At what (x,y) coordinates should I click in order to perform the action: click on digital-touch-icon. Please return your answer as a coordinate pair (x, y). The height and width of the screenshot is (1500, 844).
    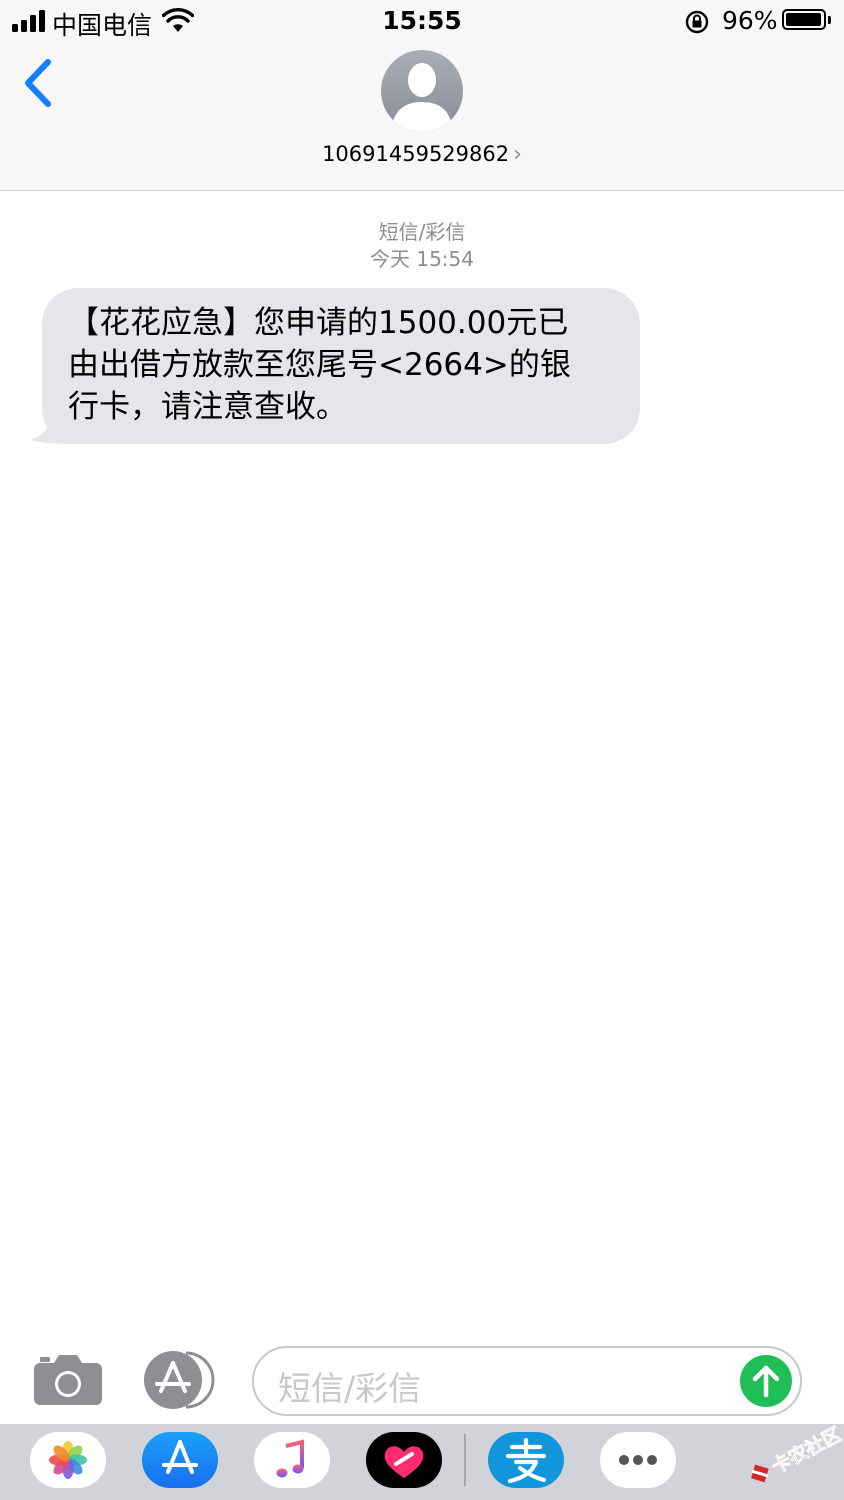
    Looking at the image, I should click on (404, 1462).